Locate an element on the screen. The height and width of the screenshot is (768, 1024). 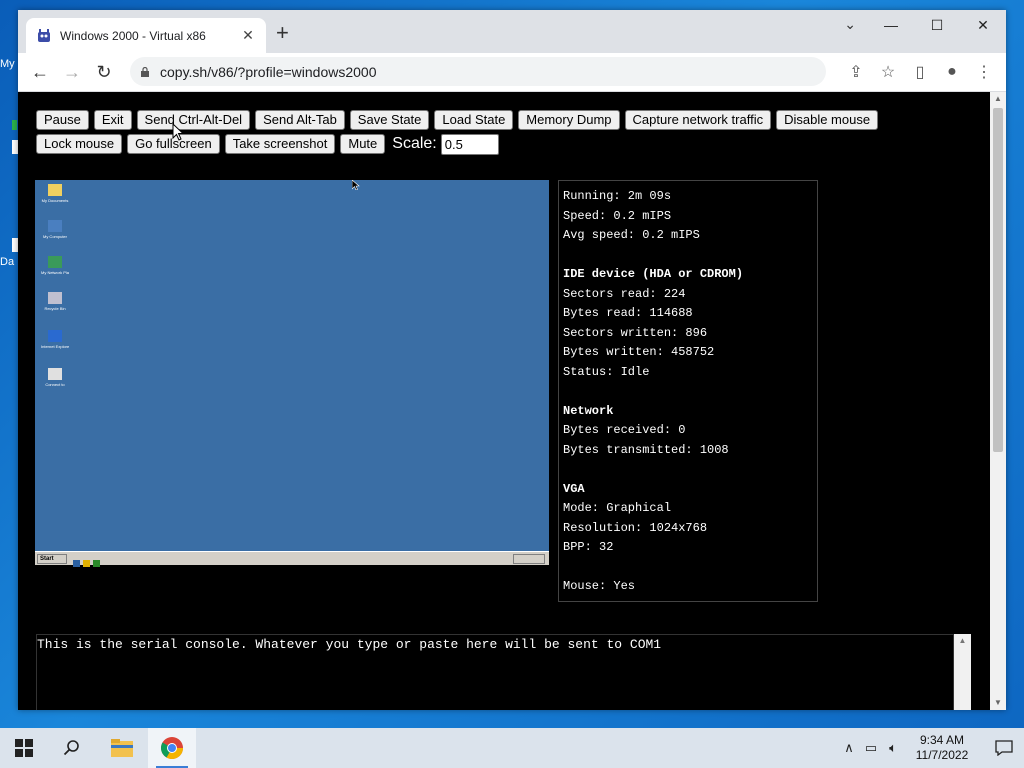
scale-input is located at coordinates (469, 144).